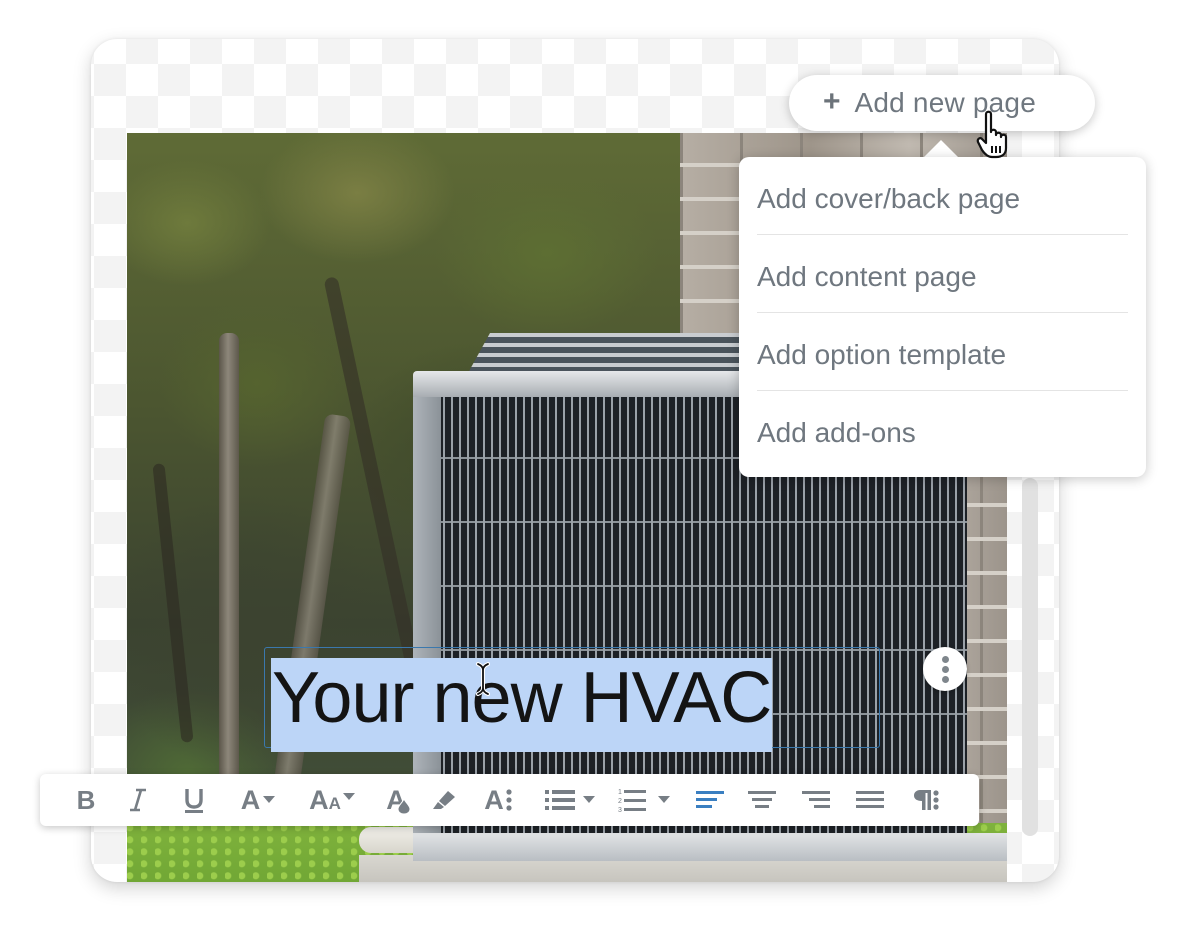 Image resolution: width=1200 pixels, height=934 pixels. I want to click on menu-item-add-content-page: Add content page, so click(942, 274).